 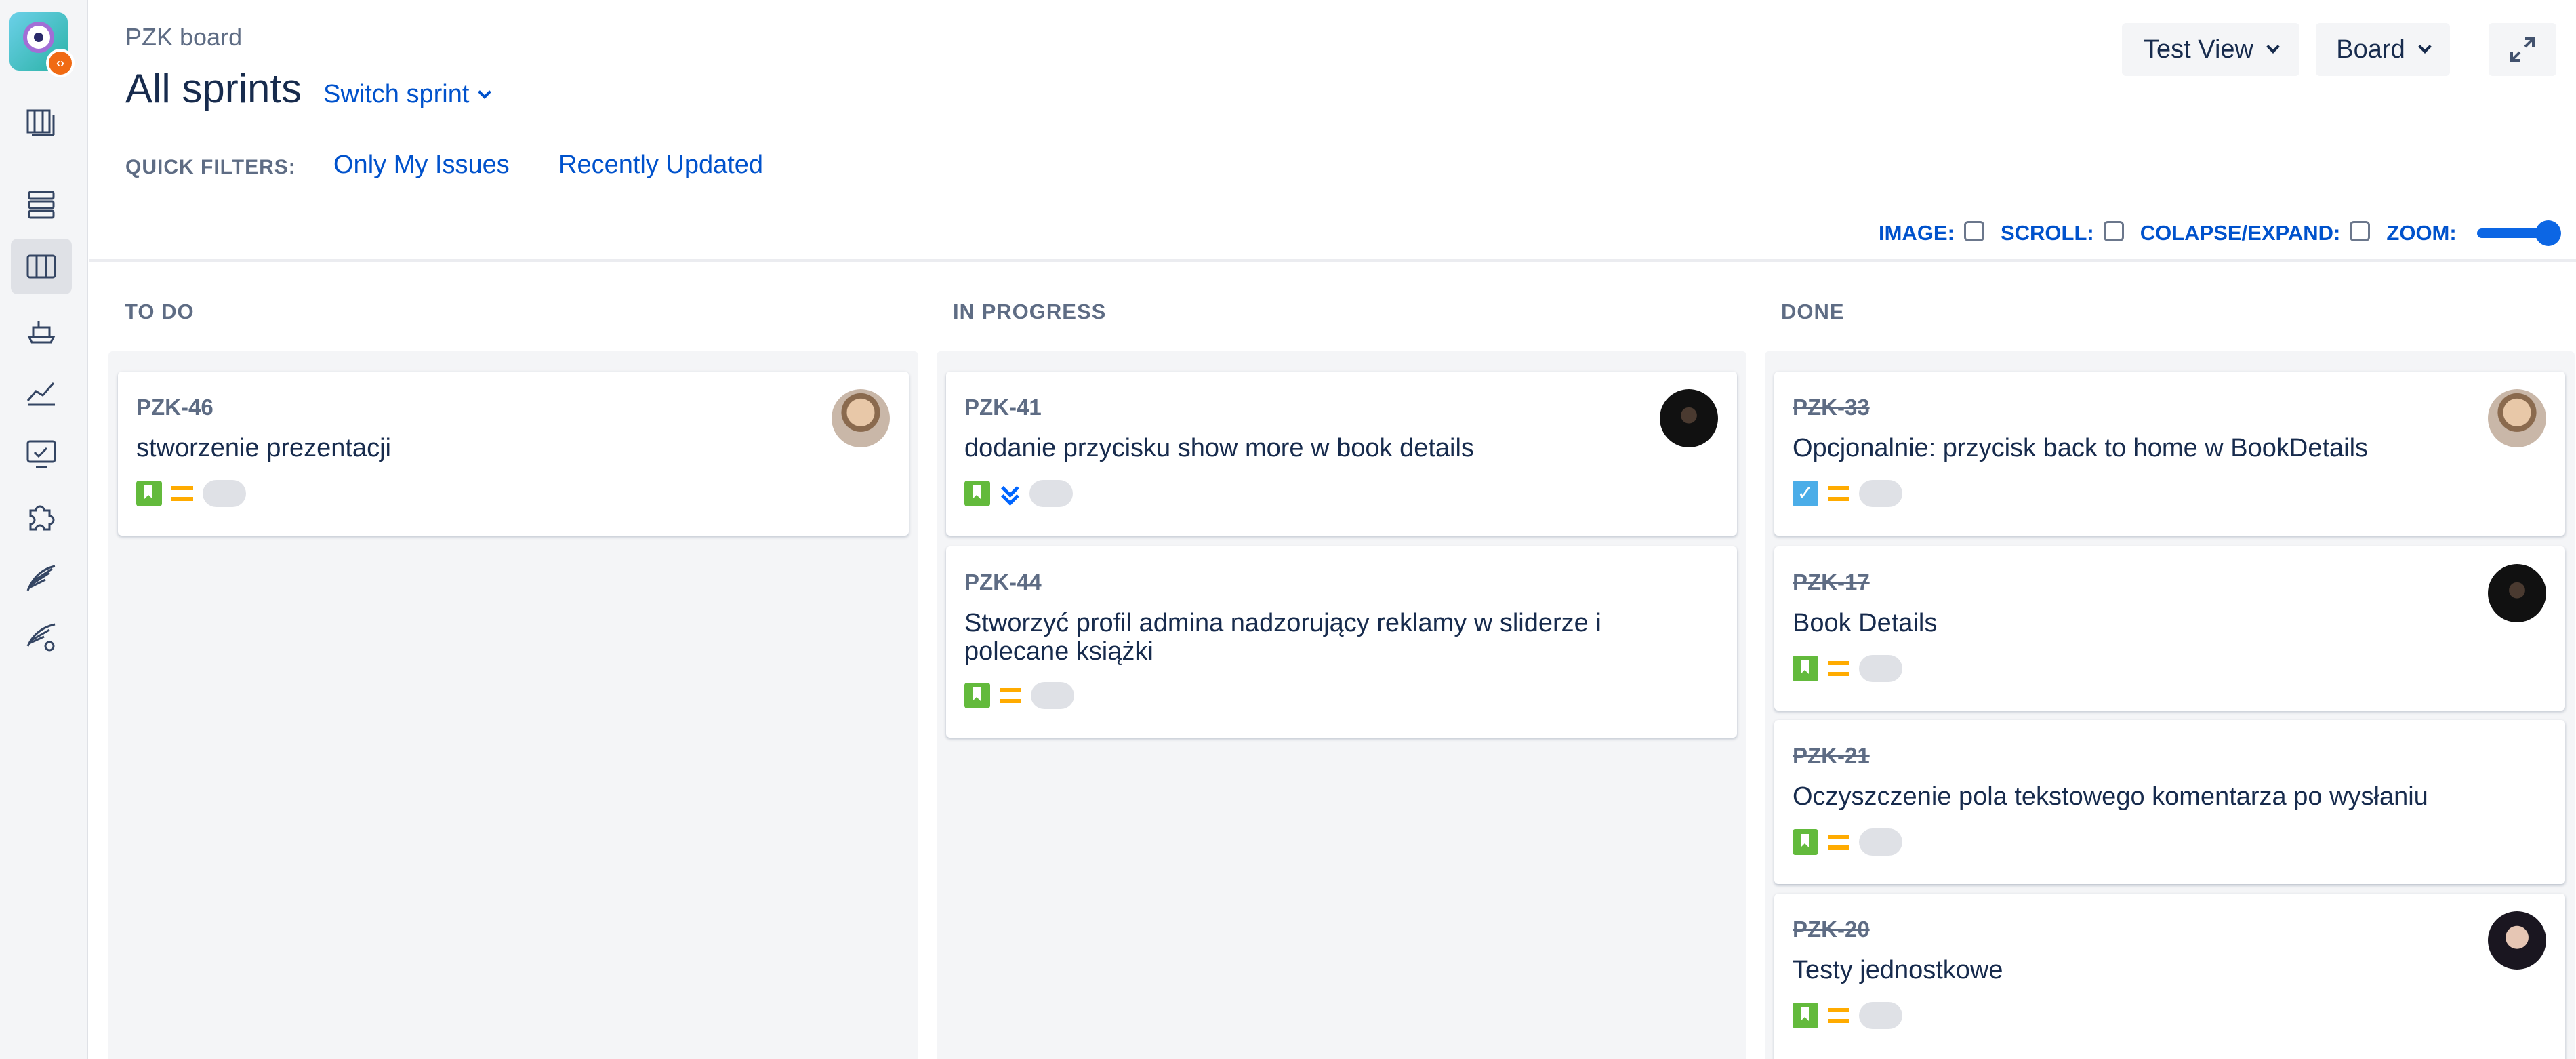 I want to click on scroll-checkbox, so click(x=2114, y=231).